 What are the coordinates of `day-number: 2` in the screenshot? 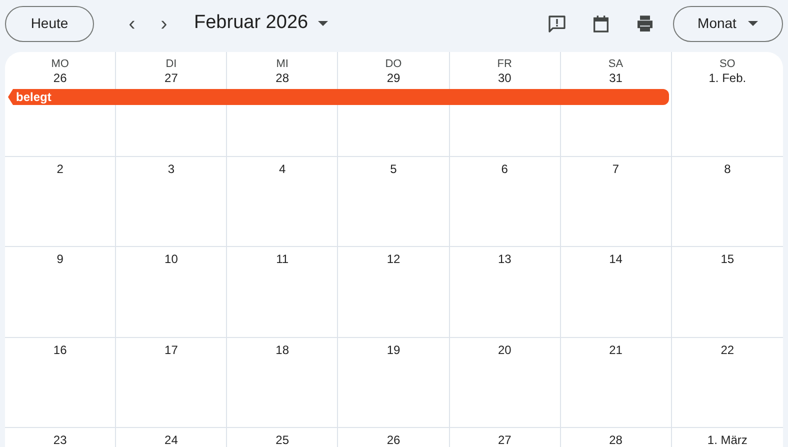 It's located at (60, 169).